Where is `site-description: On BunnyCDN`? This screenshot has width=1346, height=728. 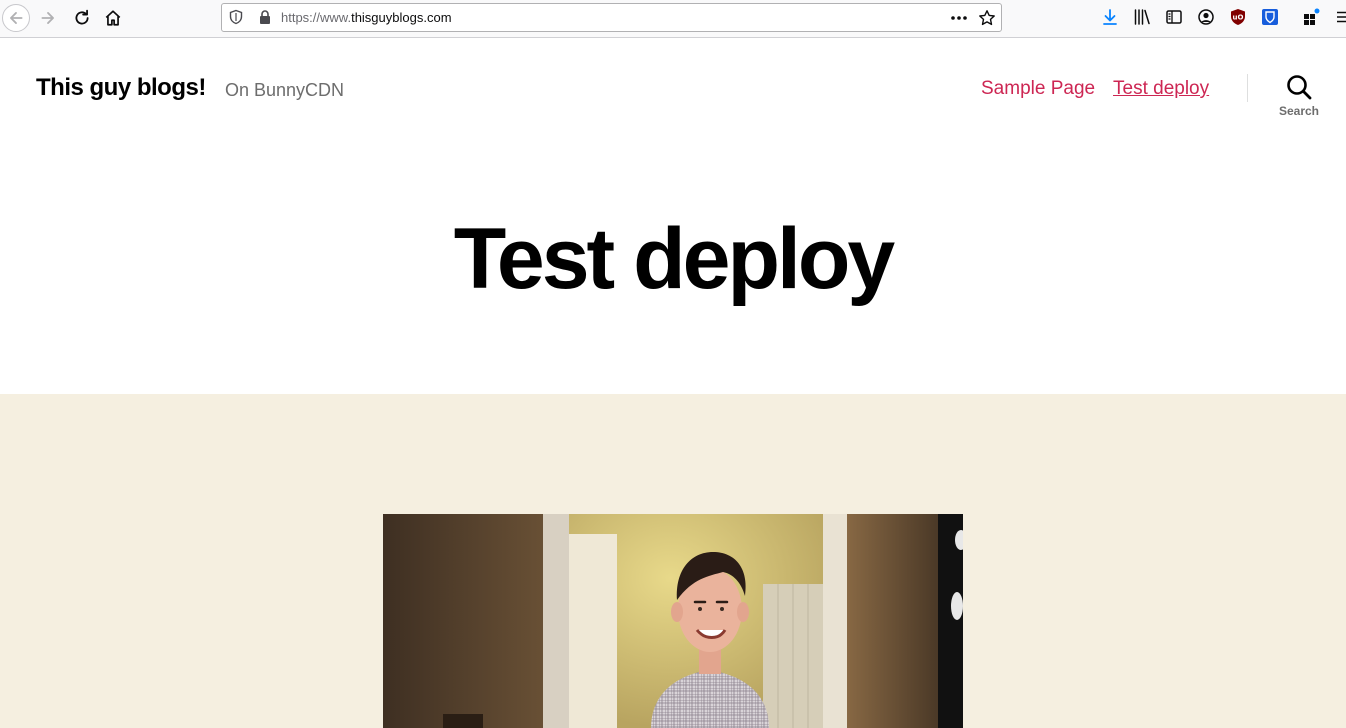
site-description: On BunnyCDN is located at coordinates (285, 90).